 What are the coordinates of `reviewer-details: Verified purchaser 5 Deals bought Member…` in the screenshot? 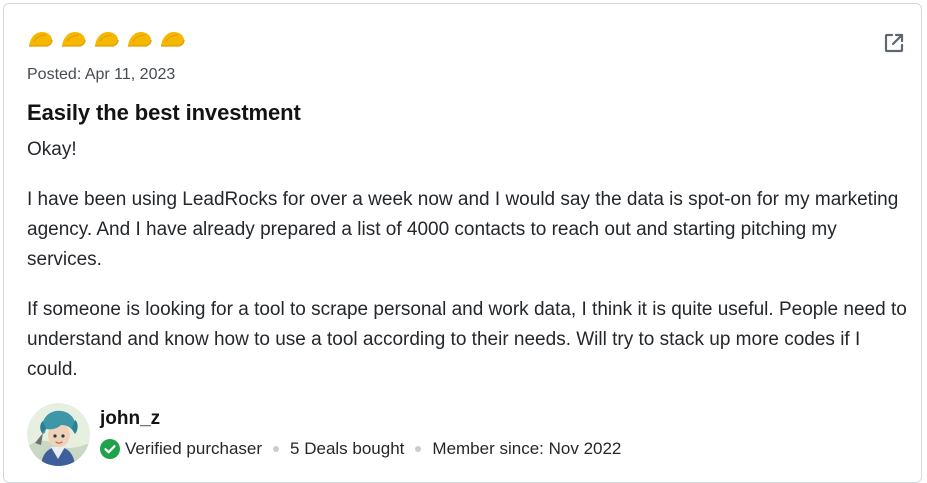 It's located at (360, 449).